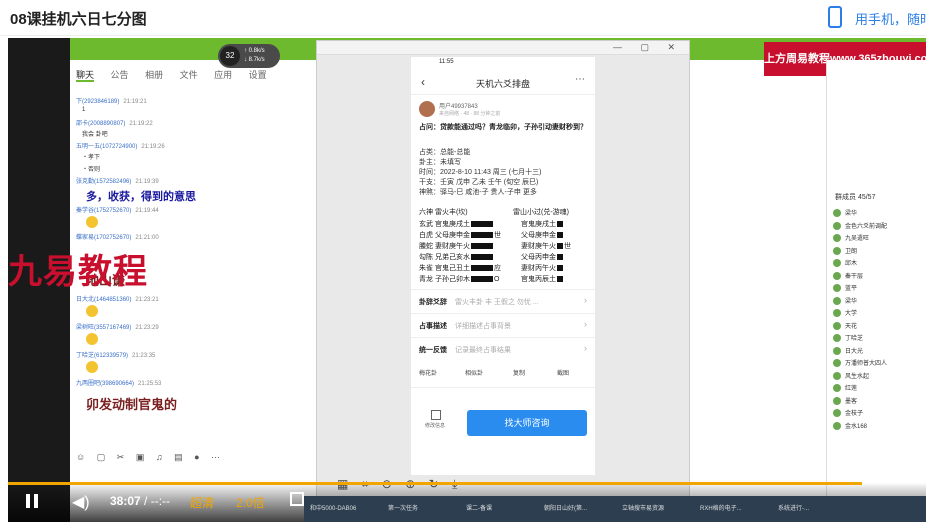 The width and height of the screenshot is (926, 522). What do you see at coordinates (845, 325) in the screenshot?
I see `member-item: 天花` at bounding box center [845, 325].